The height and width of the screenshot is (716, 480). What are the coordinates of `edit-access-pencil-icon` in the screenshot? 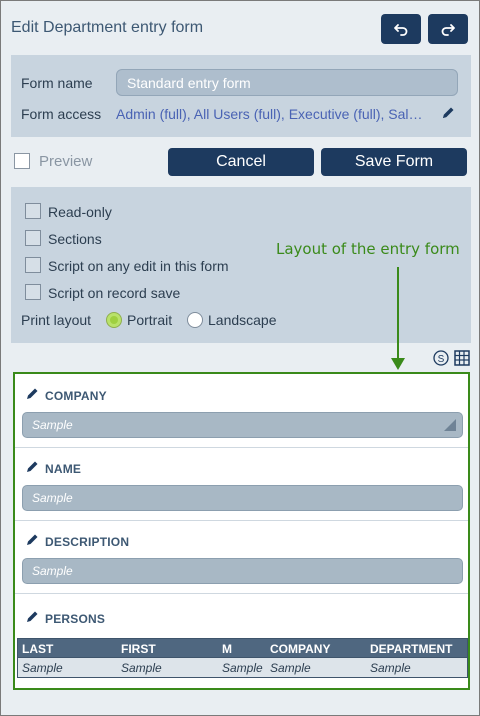 It's located at (448, 113).